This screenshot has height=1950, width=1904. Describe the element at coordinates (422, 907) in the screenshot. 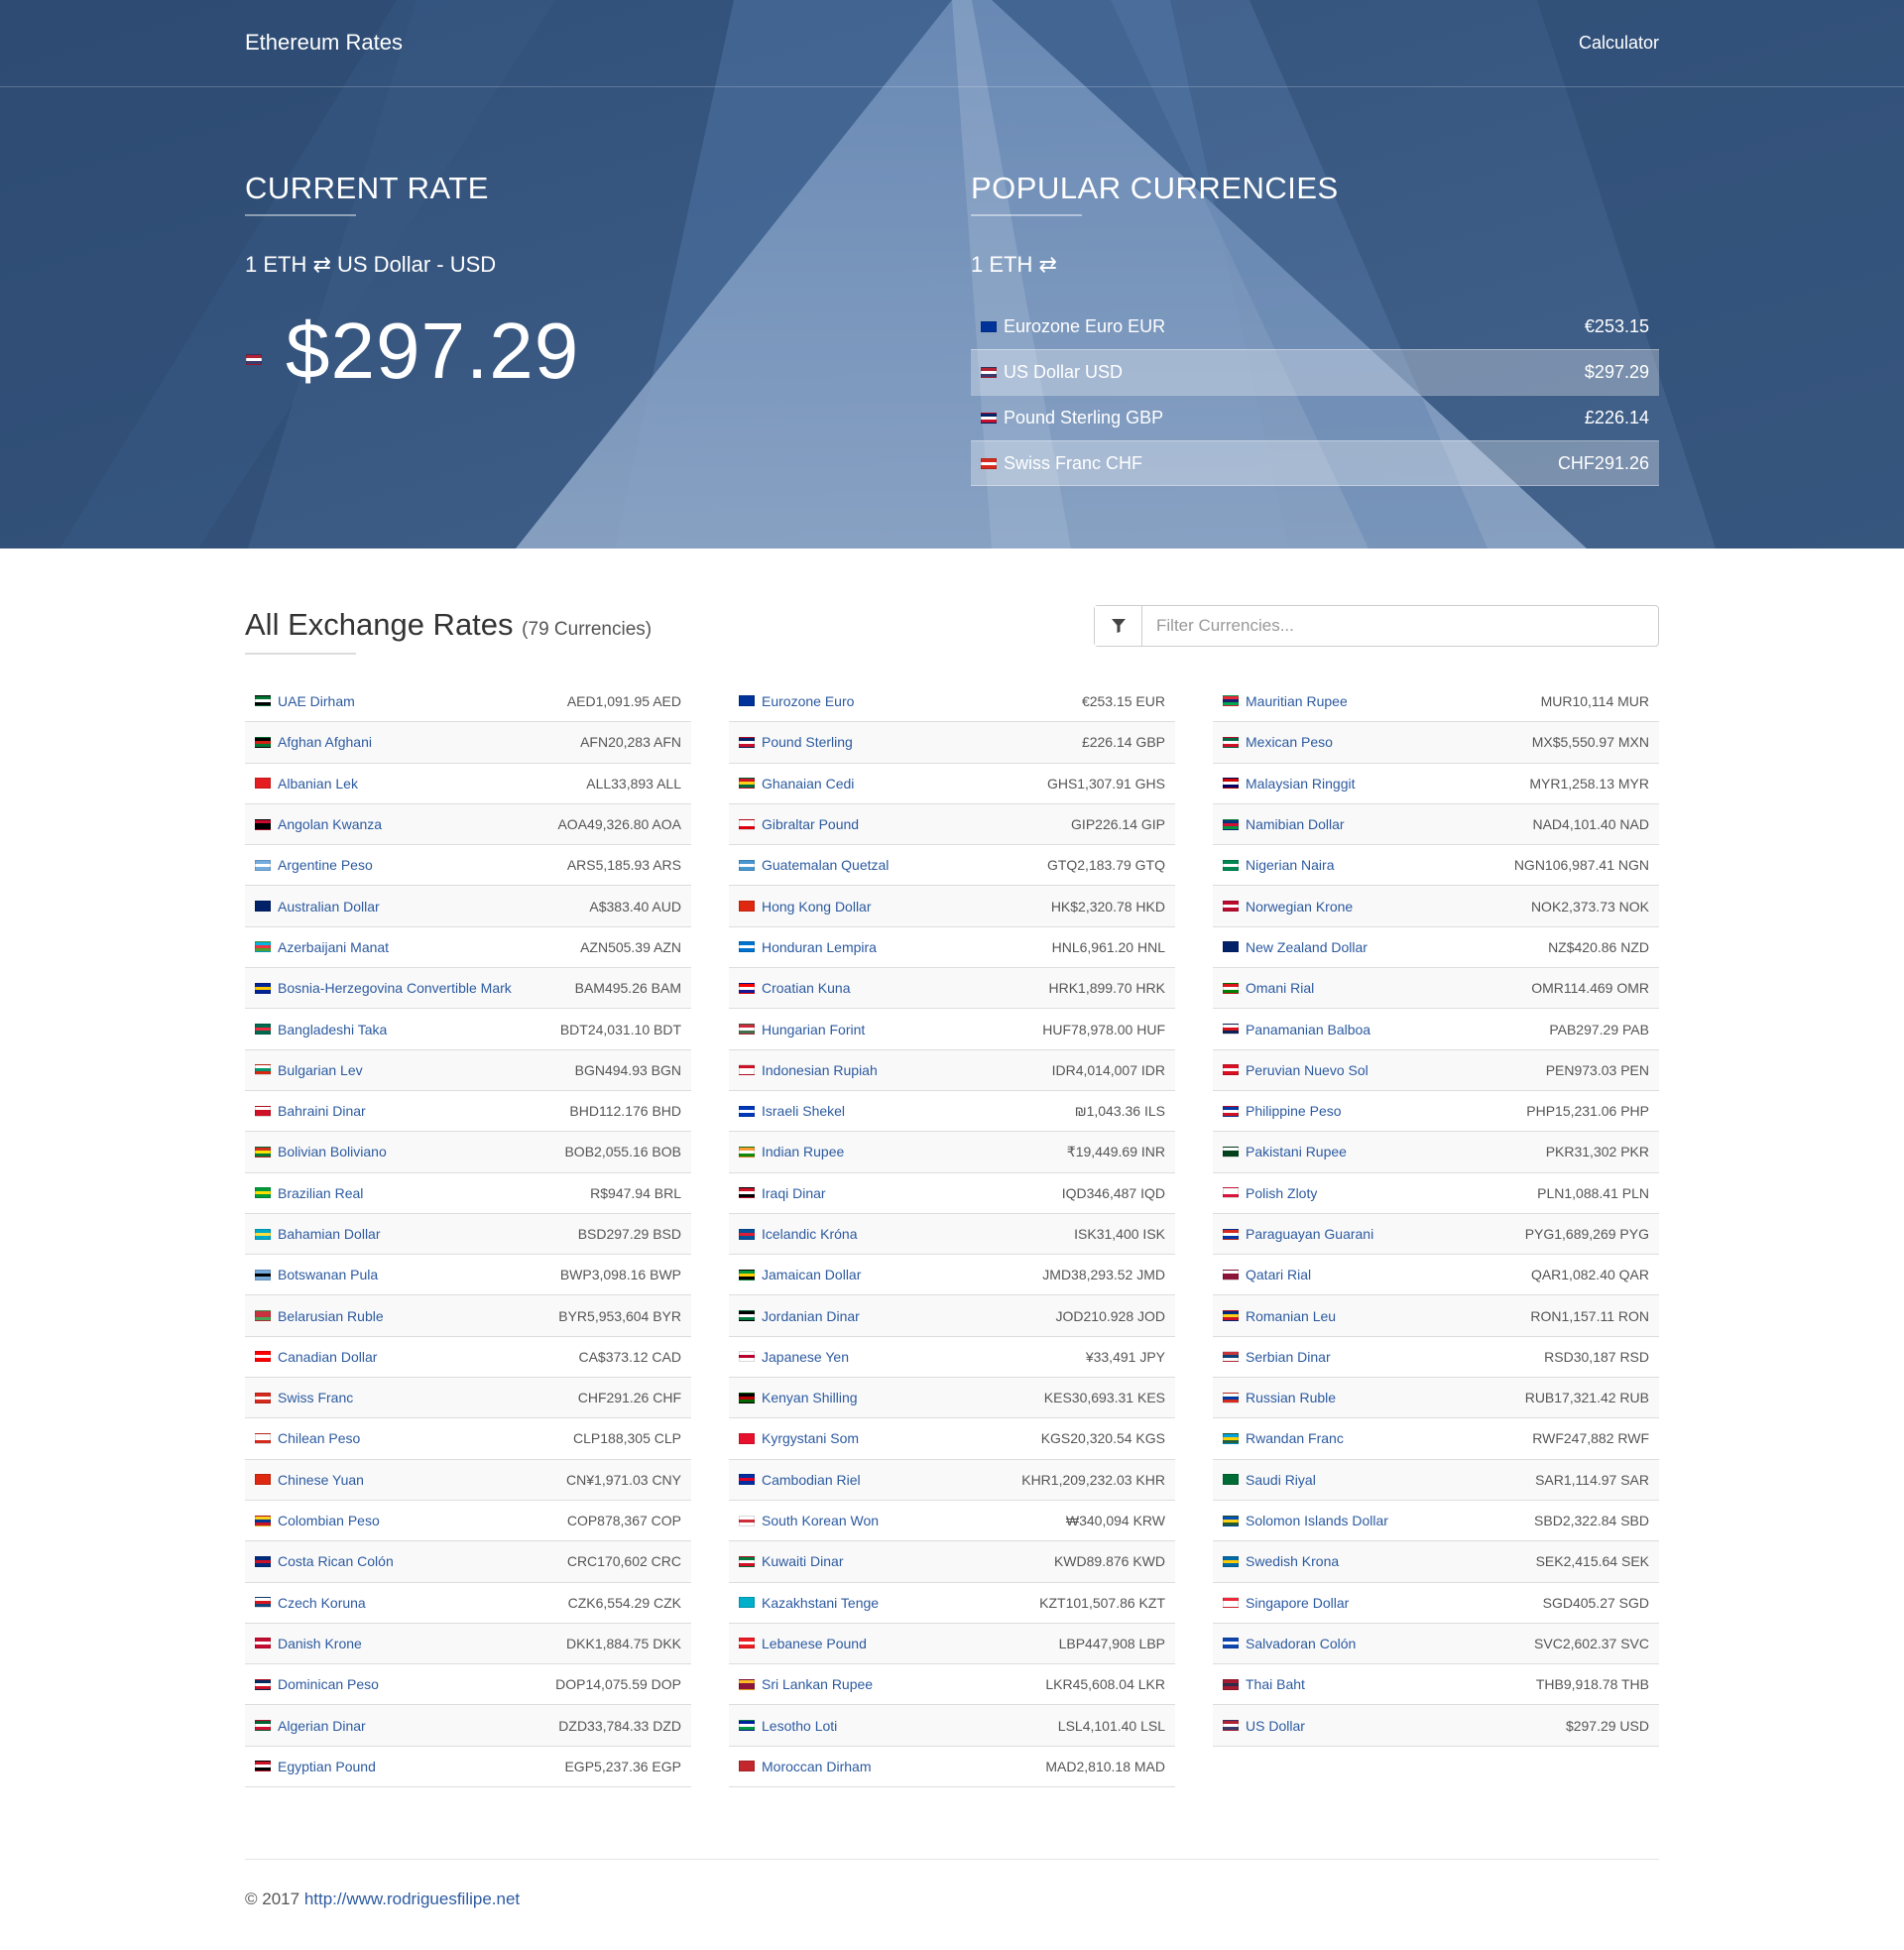

I see `currency-link: Australian Dollar` at that location.